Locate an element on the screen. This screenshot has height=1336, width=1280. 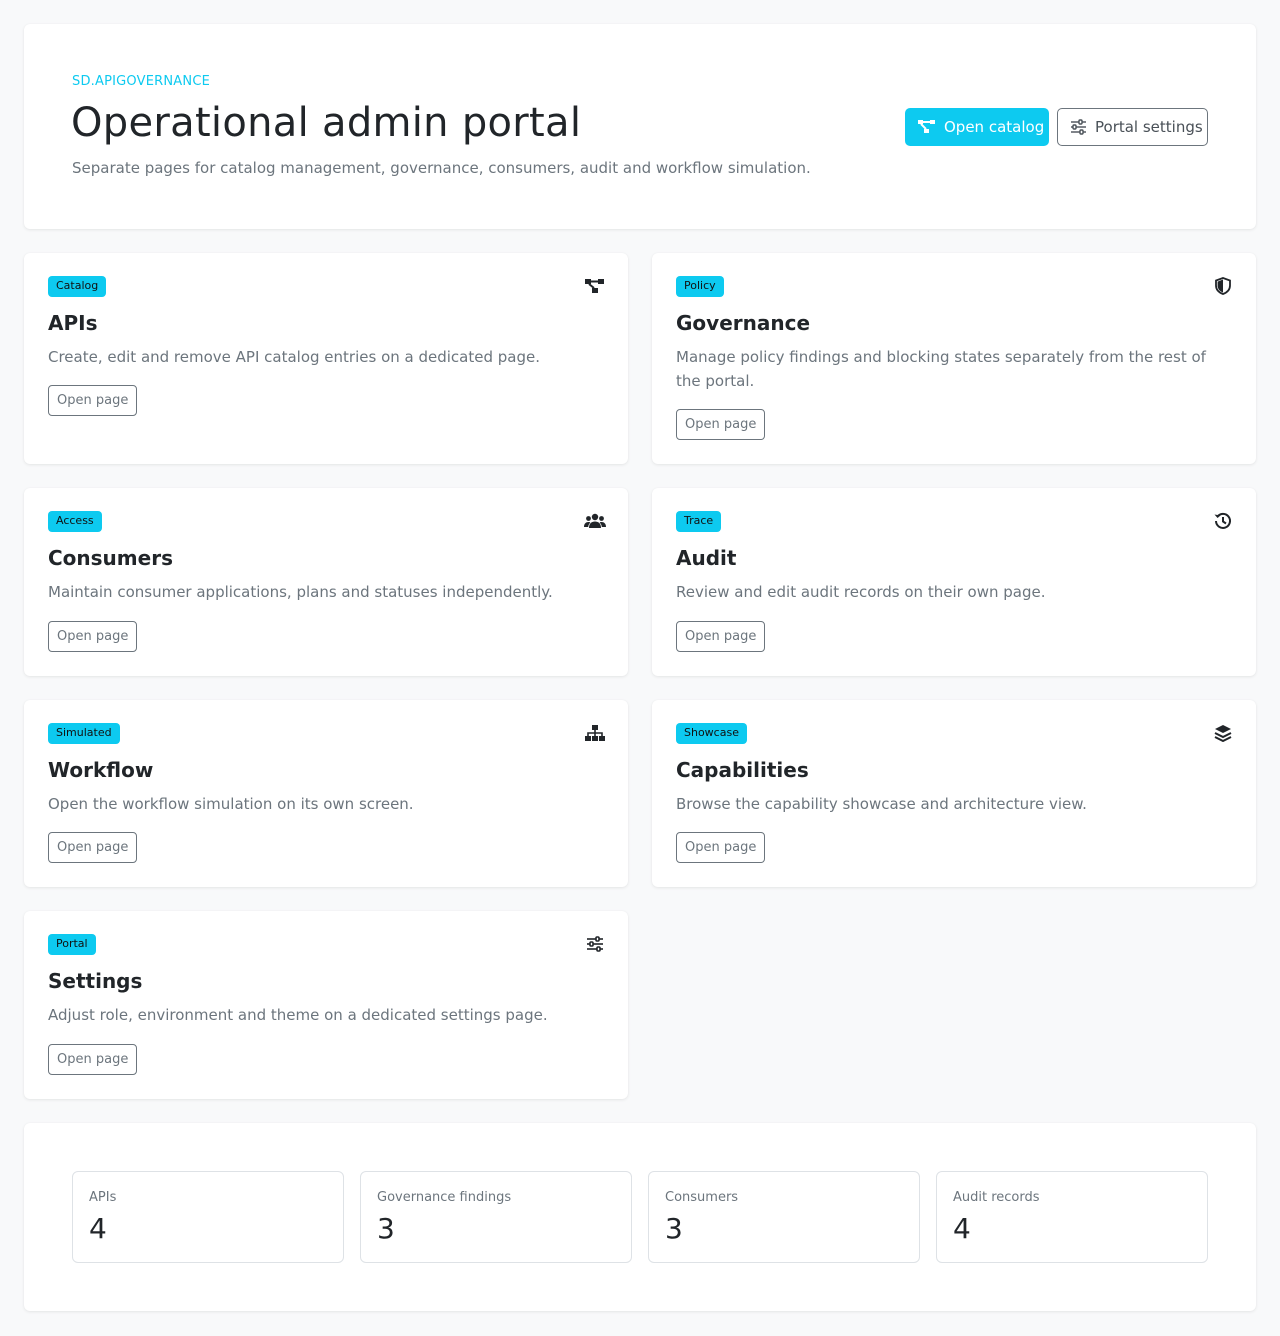
stat-label: Audit records is located at coordinates (996, 1197).